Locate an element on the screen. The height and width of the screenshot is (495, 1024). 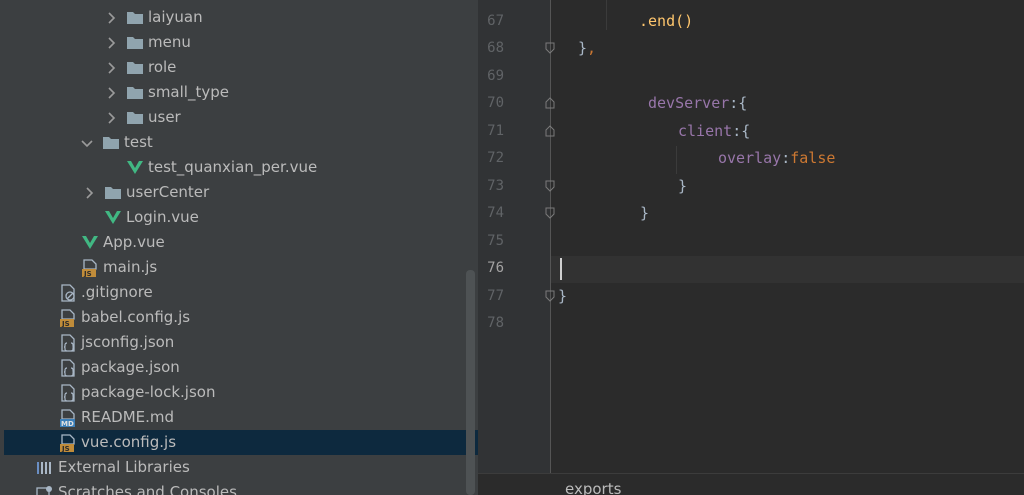
scratches-icon is located at coordinates (45, 489).